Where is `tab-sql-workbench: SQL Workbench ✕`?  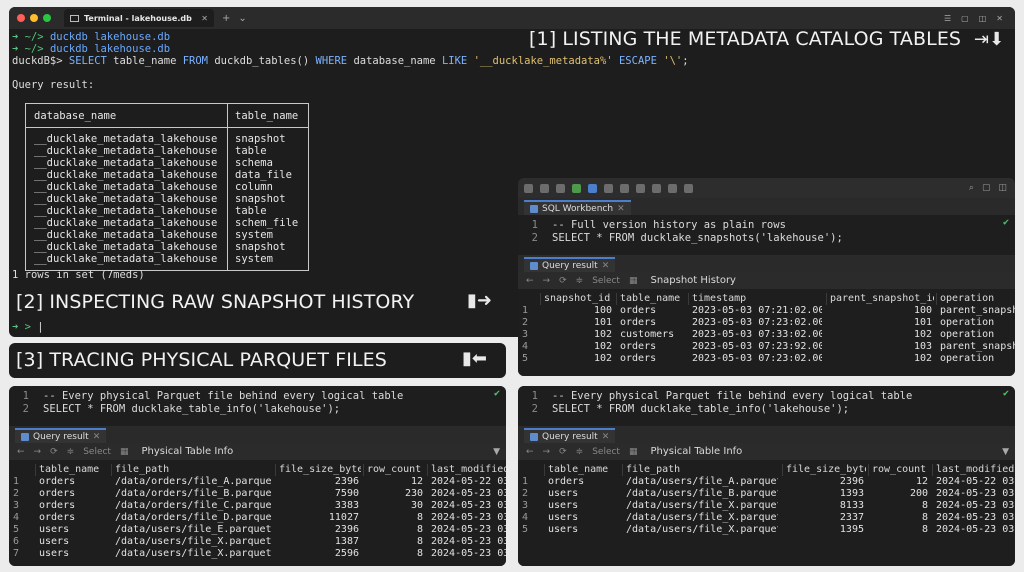
tab-sql-workbench: SQL Workbench ✕ is located at coordinates (577, 207).